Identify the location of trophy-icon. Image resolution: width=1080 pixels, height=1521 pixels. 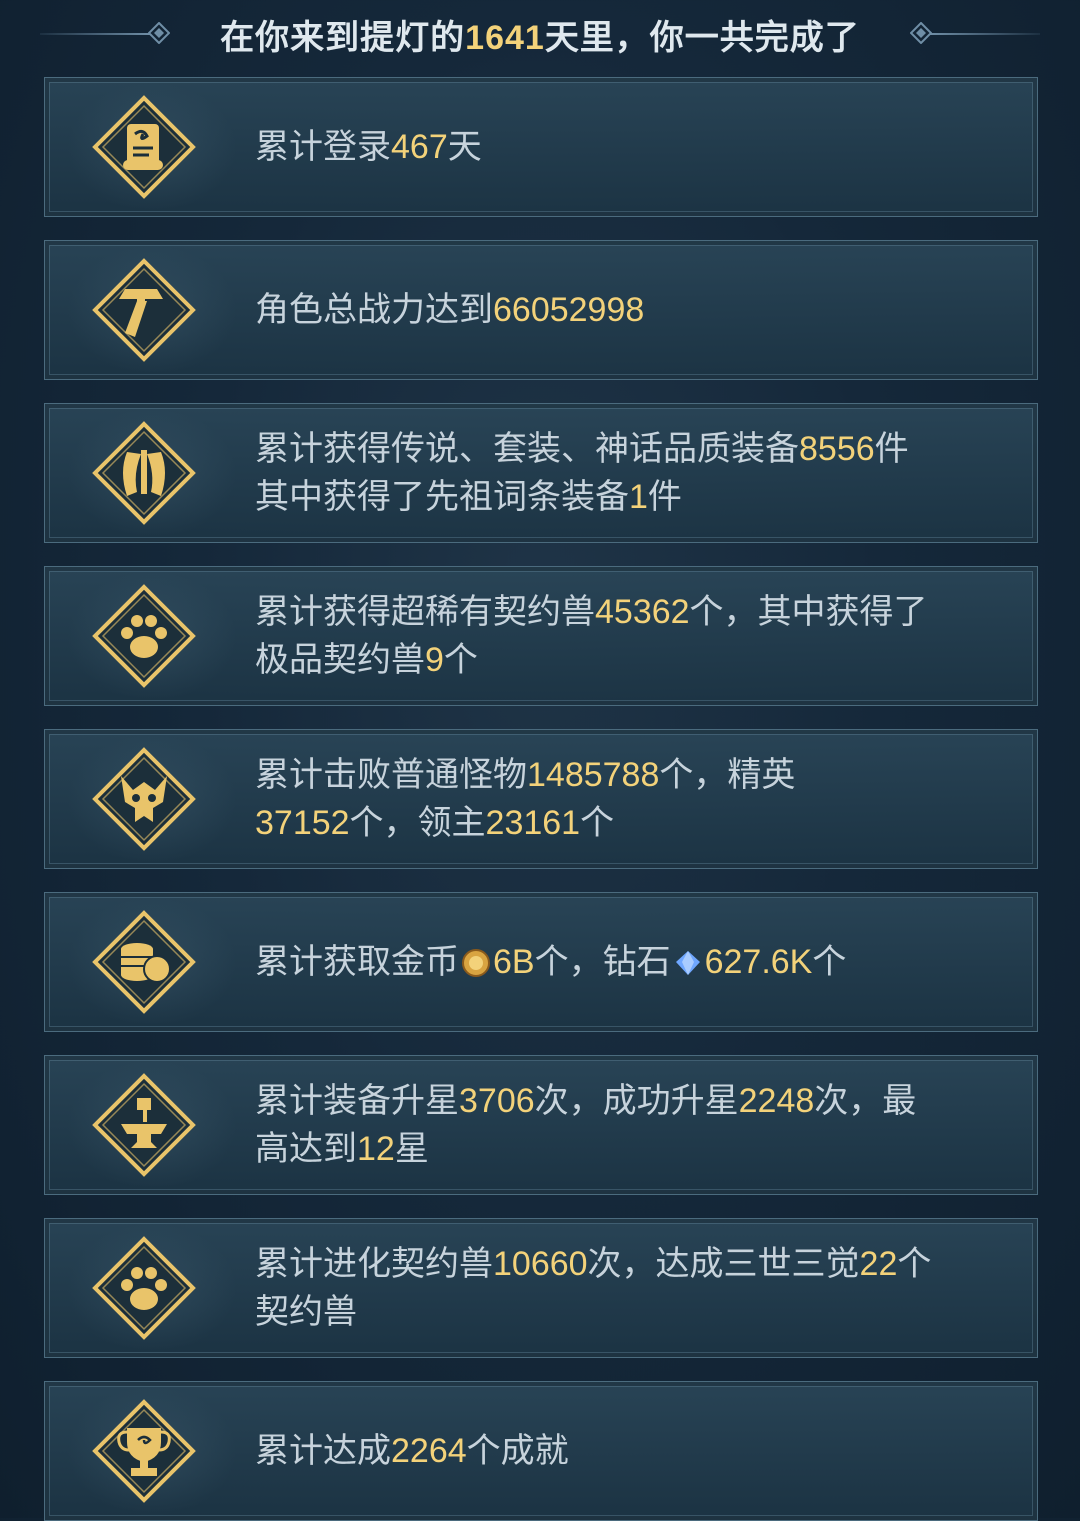
(144, 1451).